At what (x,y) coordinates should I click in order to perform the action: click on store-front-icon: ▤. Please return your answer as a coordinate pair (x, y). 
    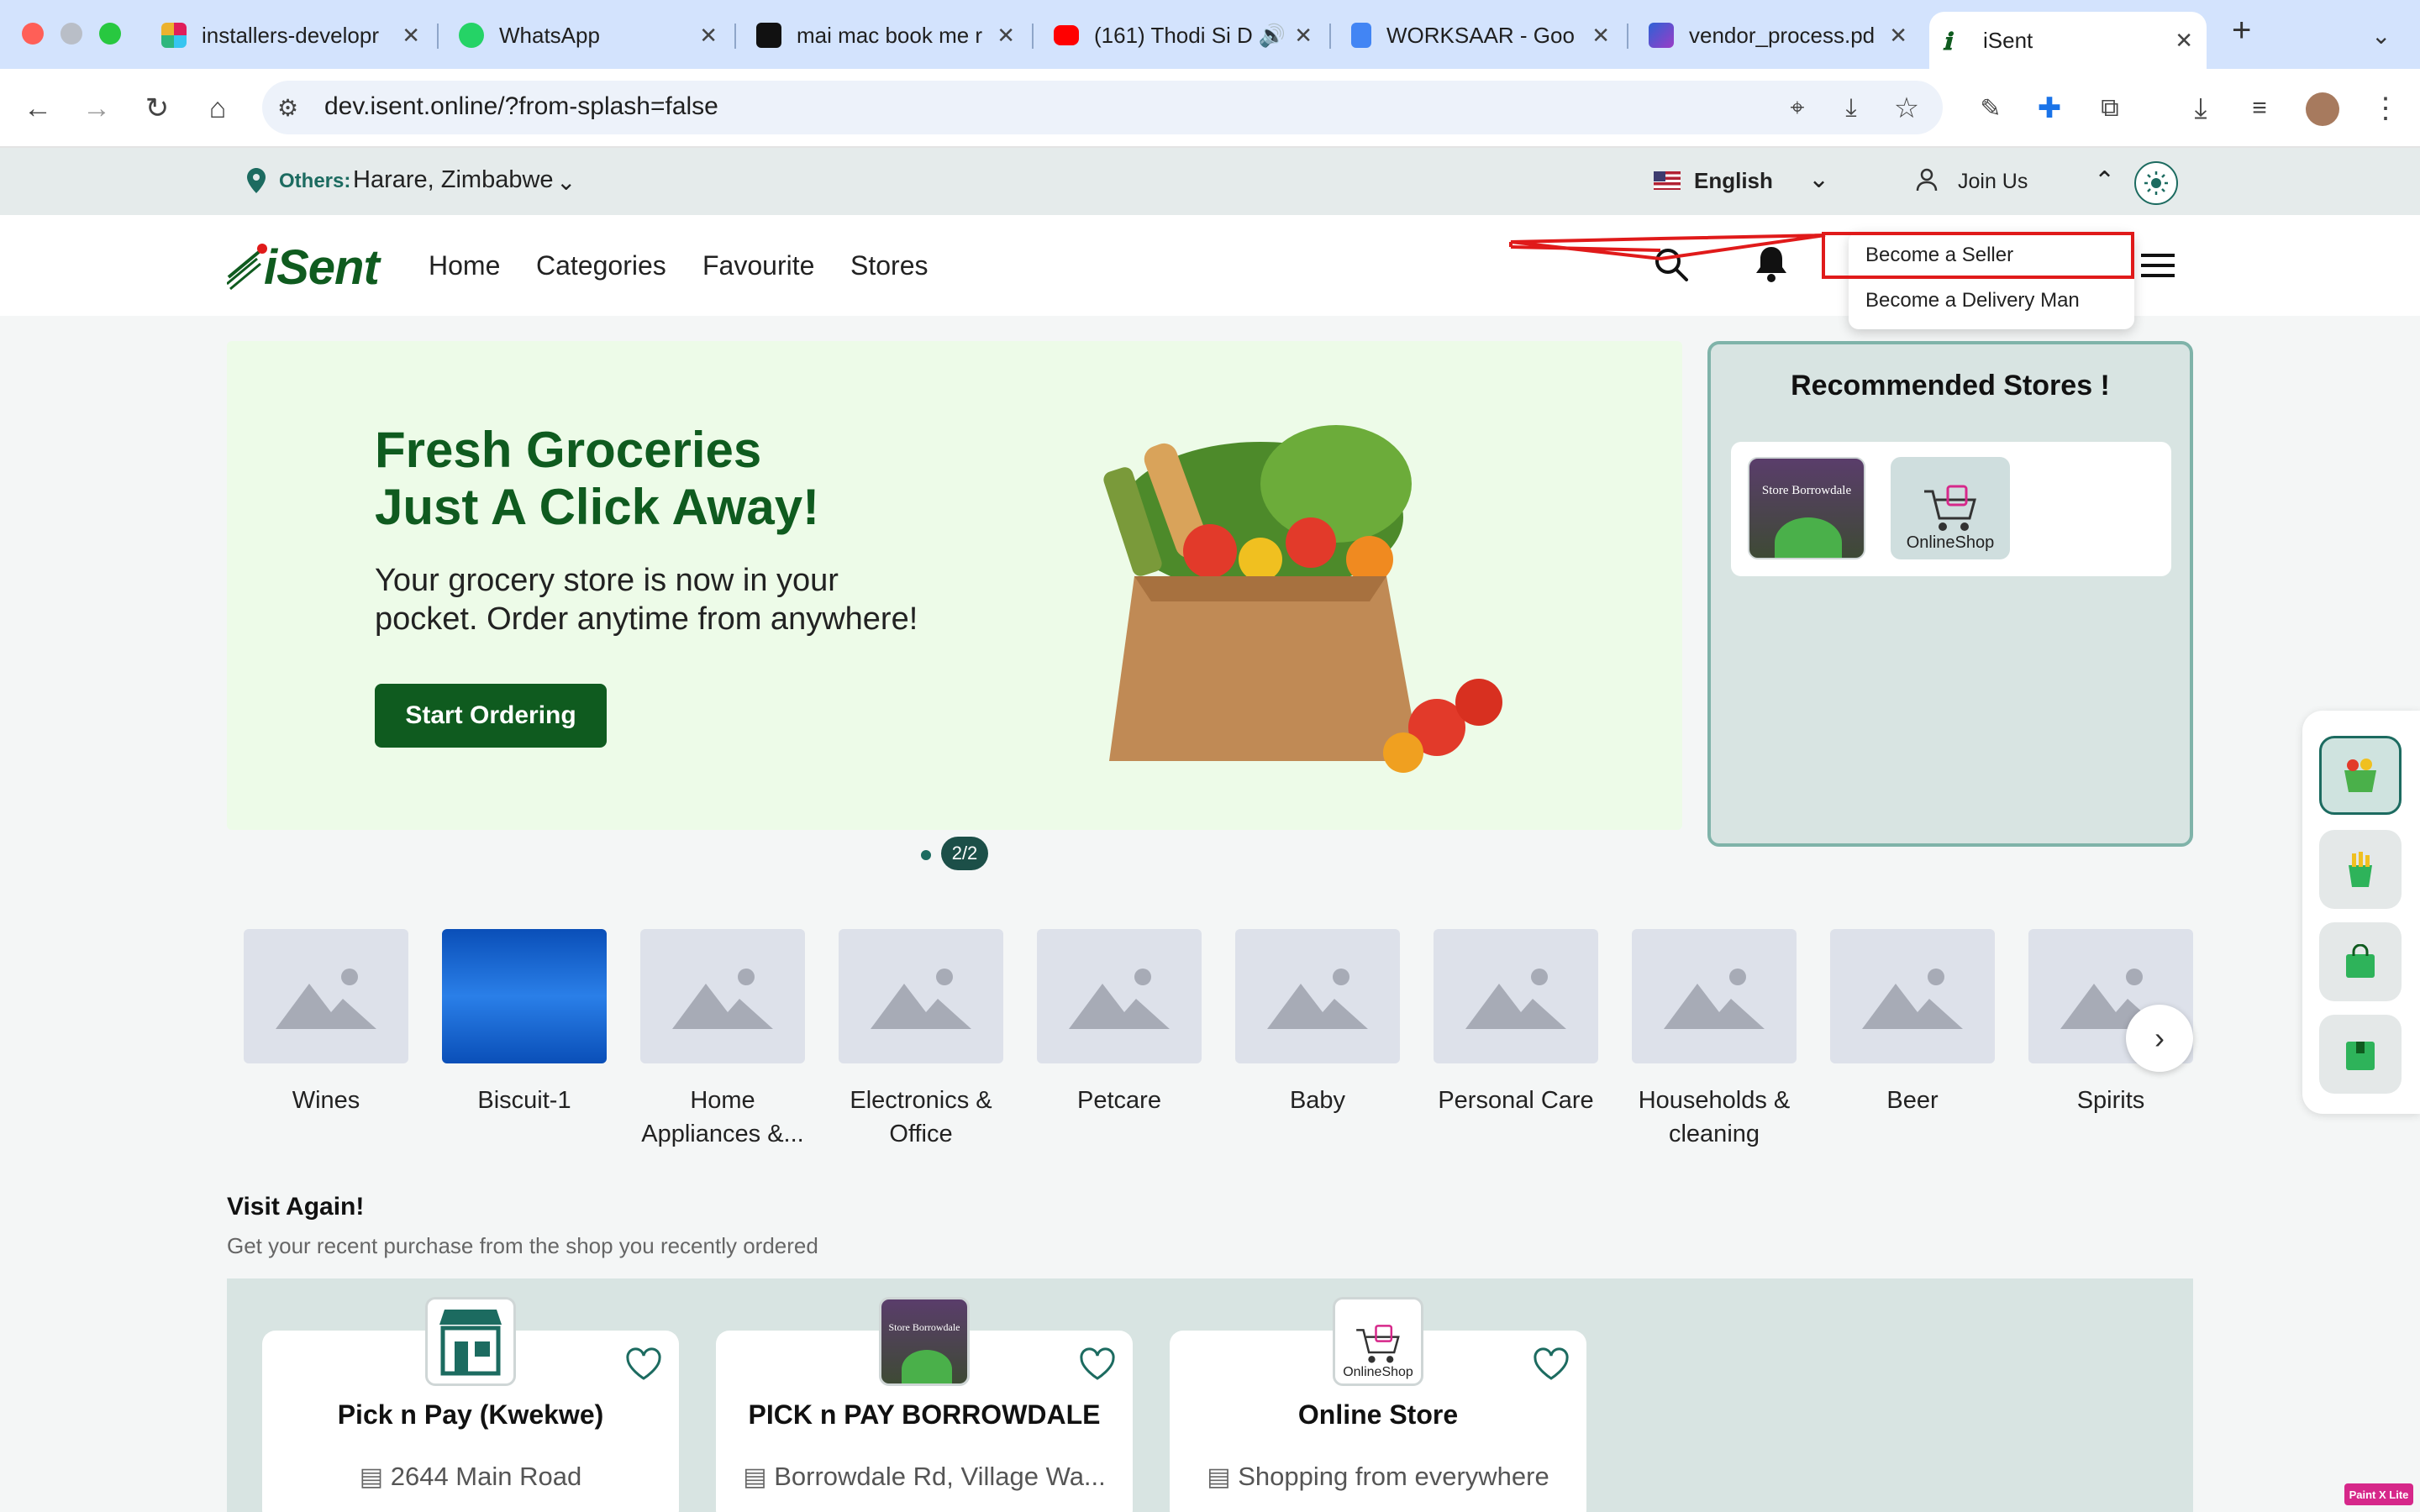
    Looking at the image, I should click on (1219, 1477).